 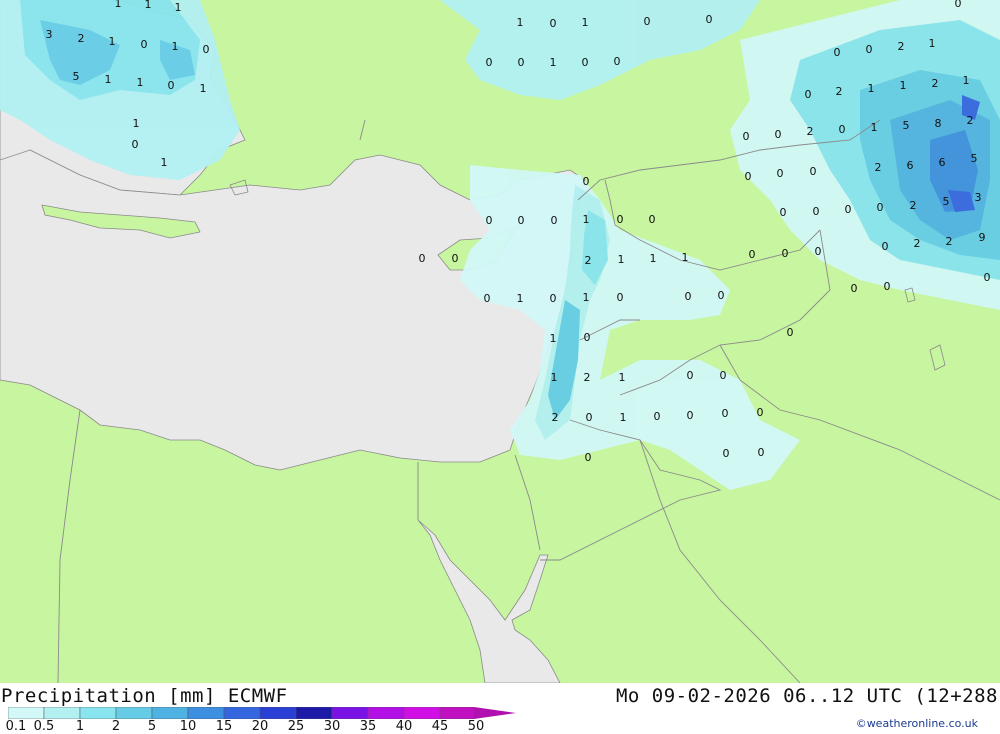 What do you see at coordinates (521, 62) in the screenshot?
I see `precip-value-turkey-7: 0` at bounding box center [521, 62].